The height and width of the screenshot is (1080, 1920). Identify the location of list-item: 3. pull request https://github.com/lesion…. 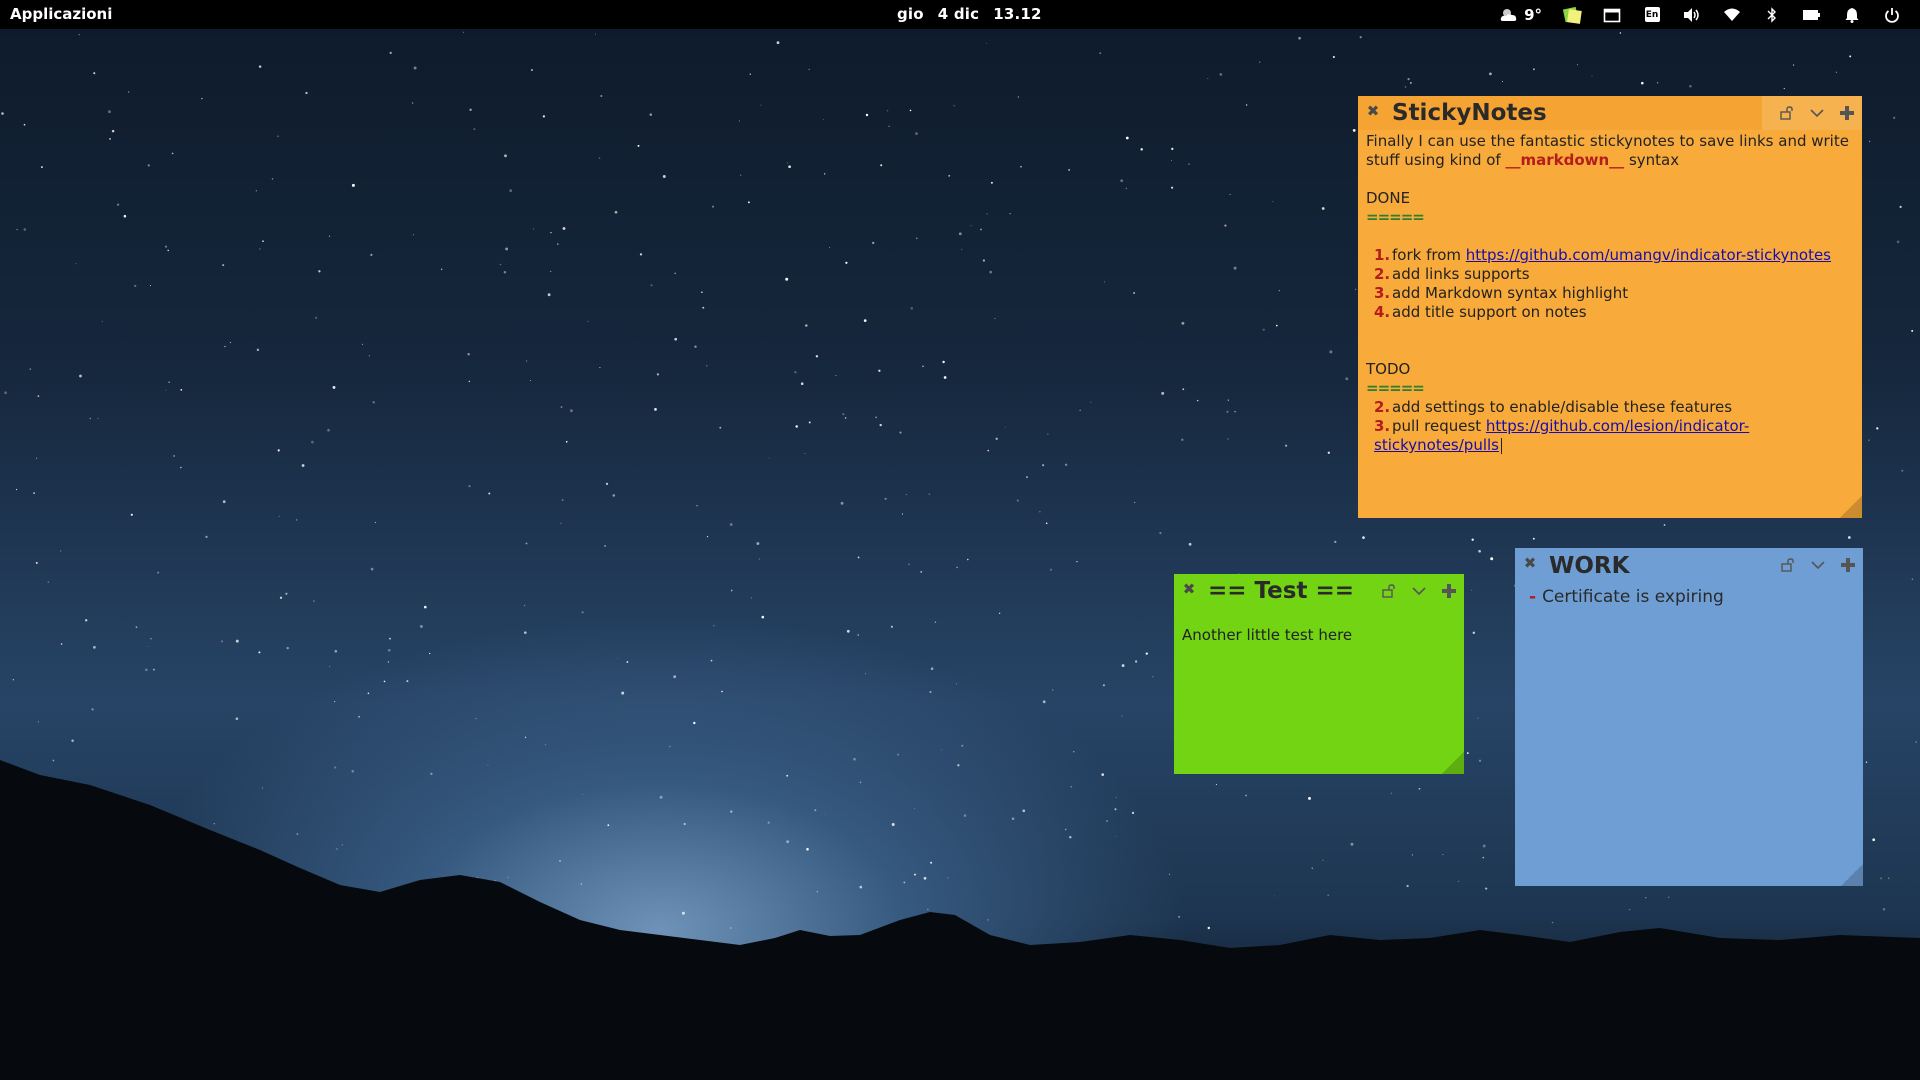
(1562, 435).